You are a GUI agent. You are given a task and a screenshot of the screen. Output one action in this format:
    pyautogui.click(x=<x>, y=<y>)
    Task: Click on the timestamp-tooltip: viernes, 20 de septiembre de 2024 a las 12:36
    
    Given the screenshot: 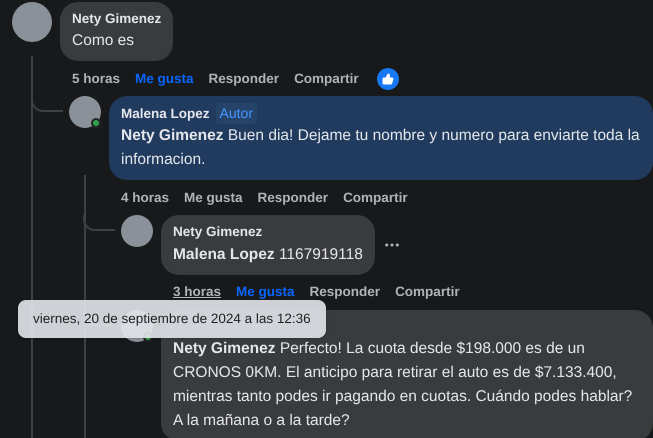 What is the action you would take?
    pyautogui.click(x=172, y=319)
    